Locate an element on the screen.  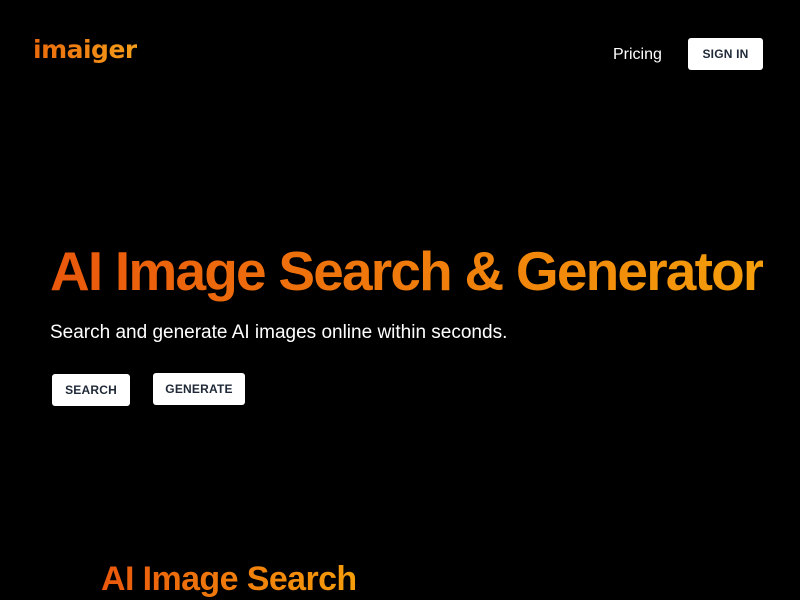
search-button: SEARCH is located at coordinates (91, 390).